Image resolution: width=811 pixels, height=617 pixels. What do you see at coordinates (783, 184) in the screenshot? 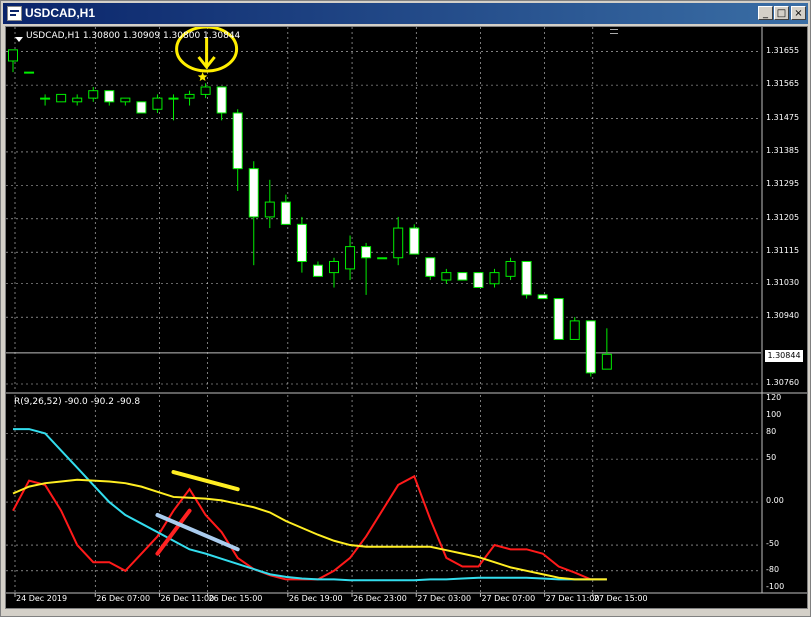
I see `price-tick-label: 1.31295` at bounding box center [783, 184].